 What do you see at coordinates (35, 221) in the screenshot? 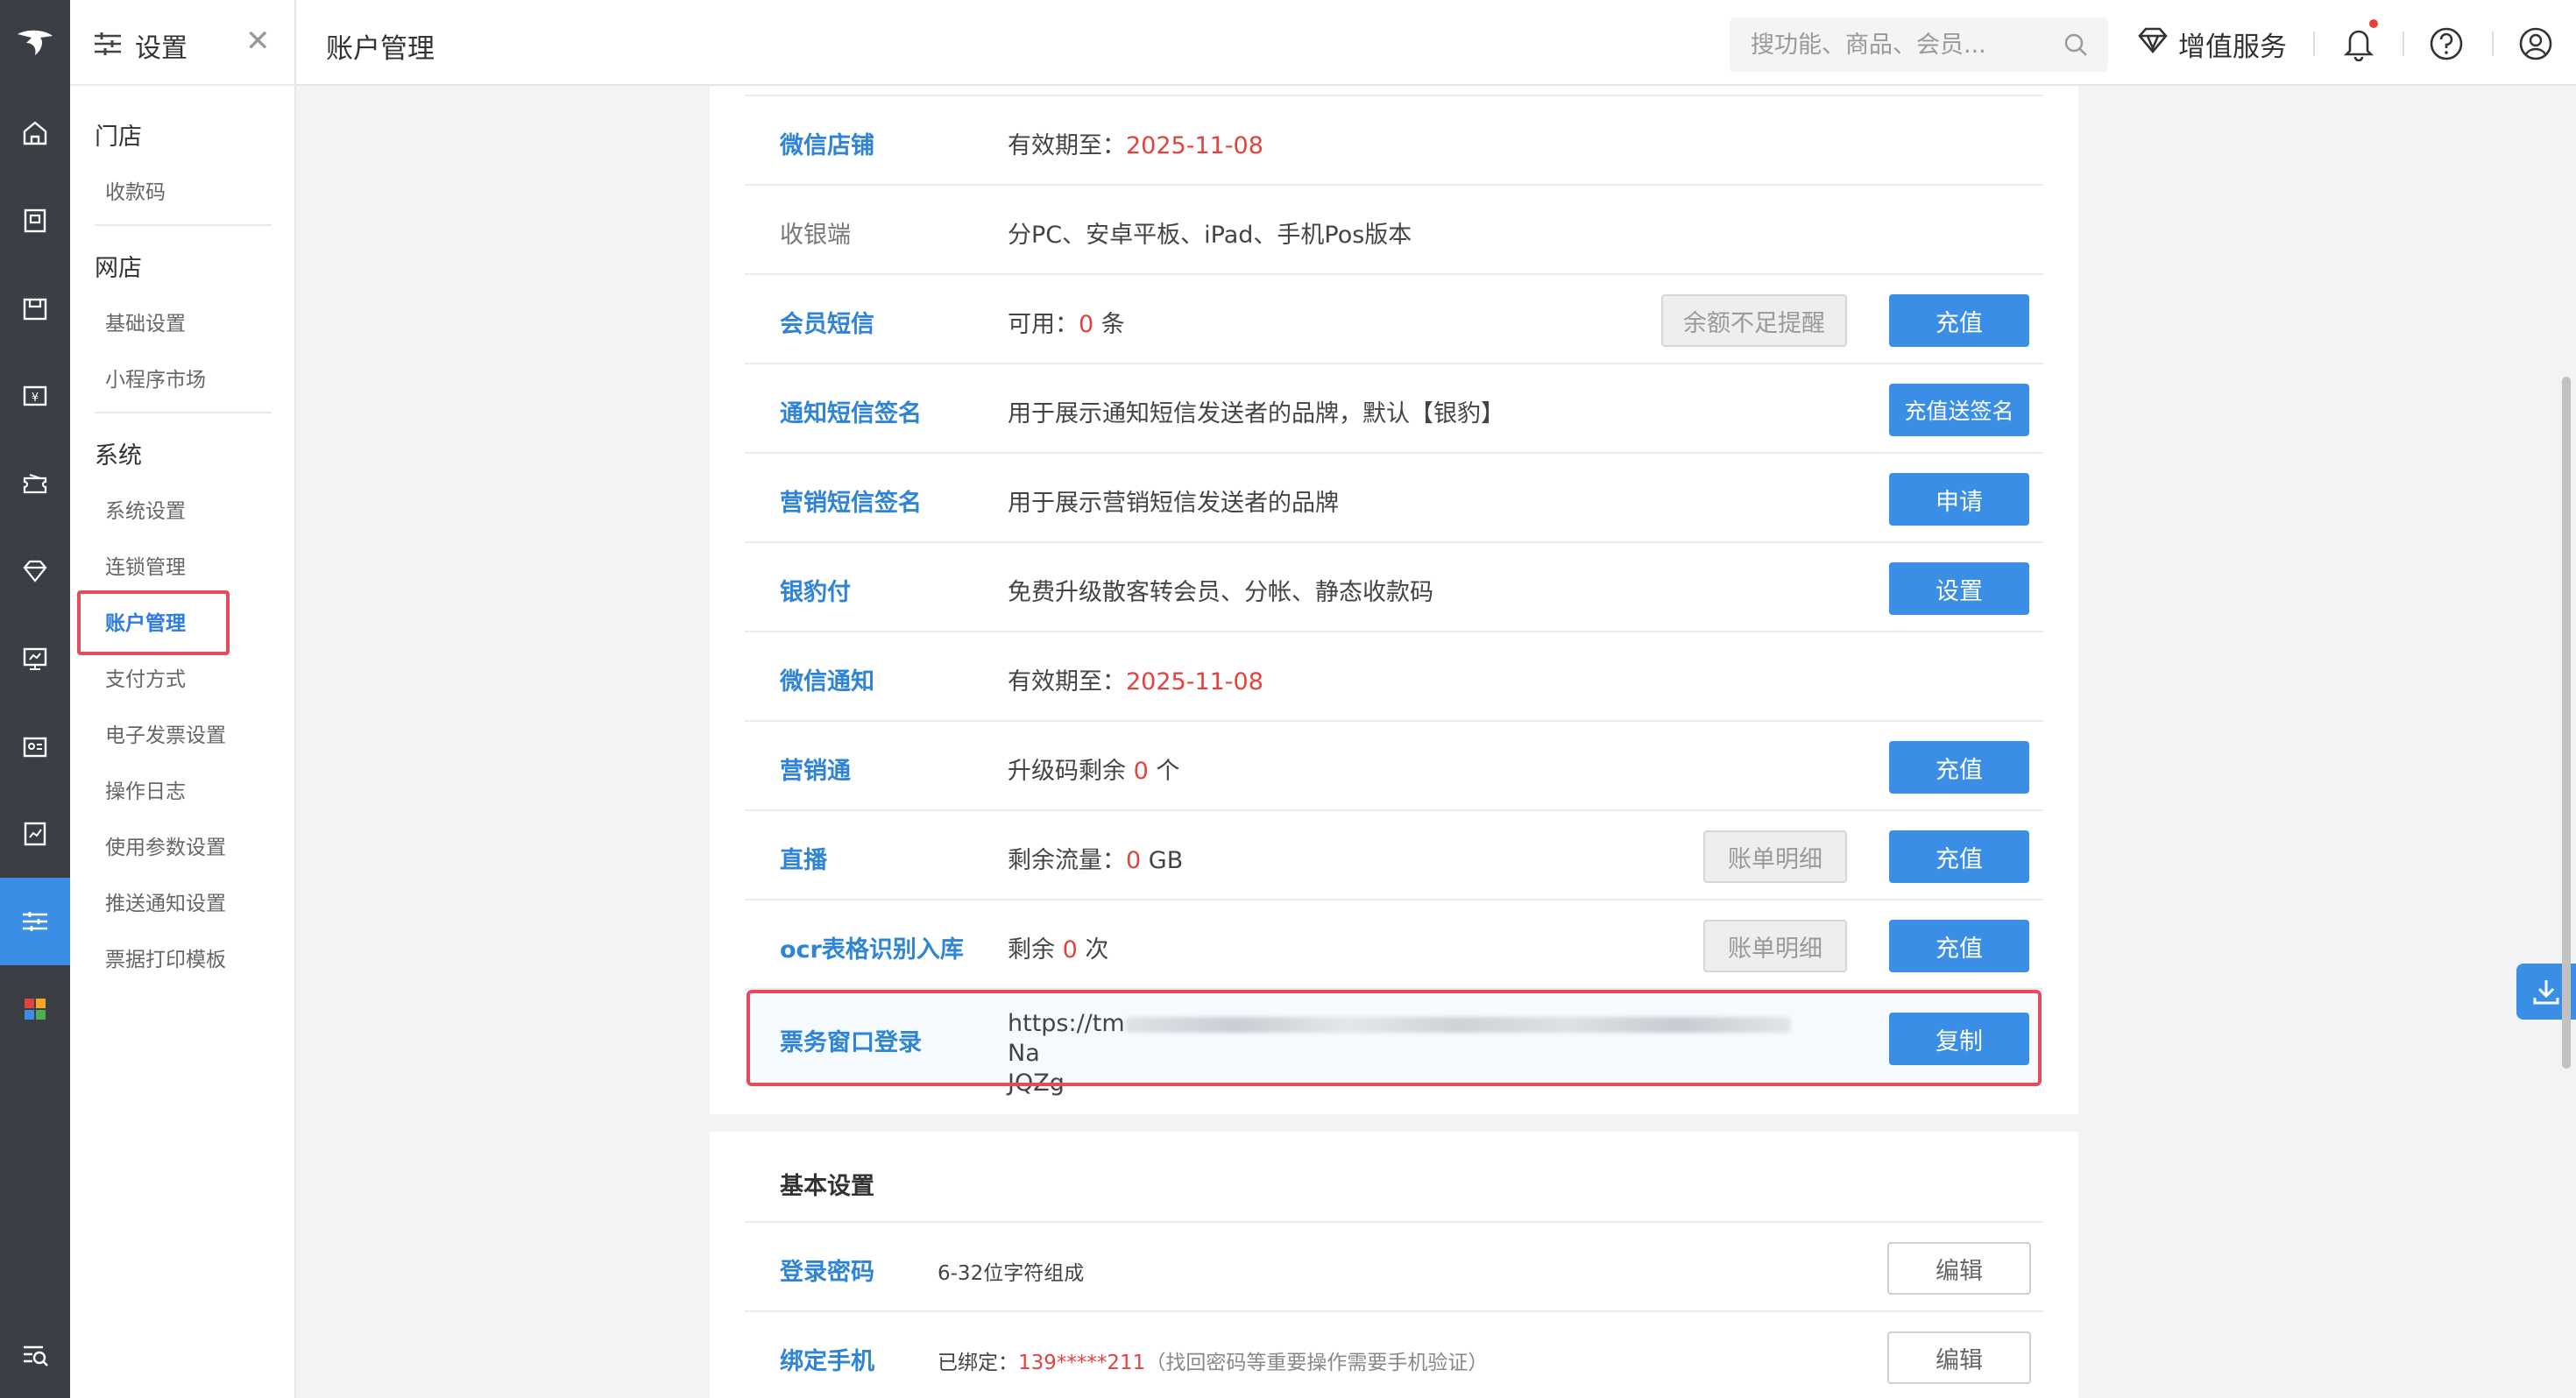
I see `goods-icon` at bounding box center [35, 221].